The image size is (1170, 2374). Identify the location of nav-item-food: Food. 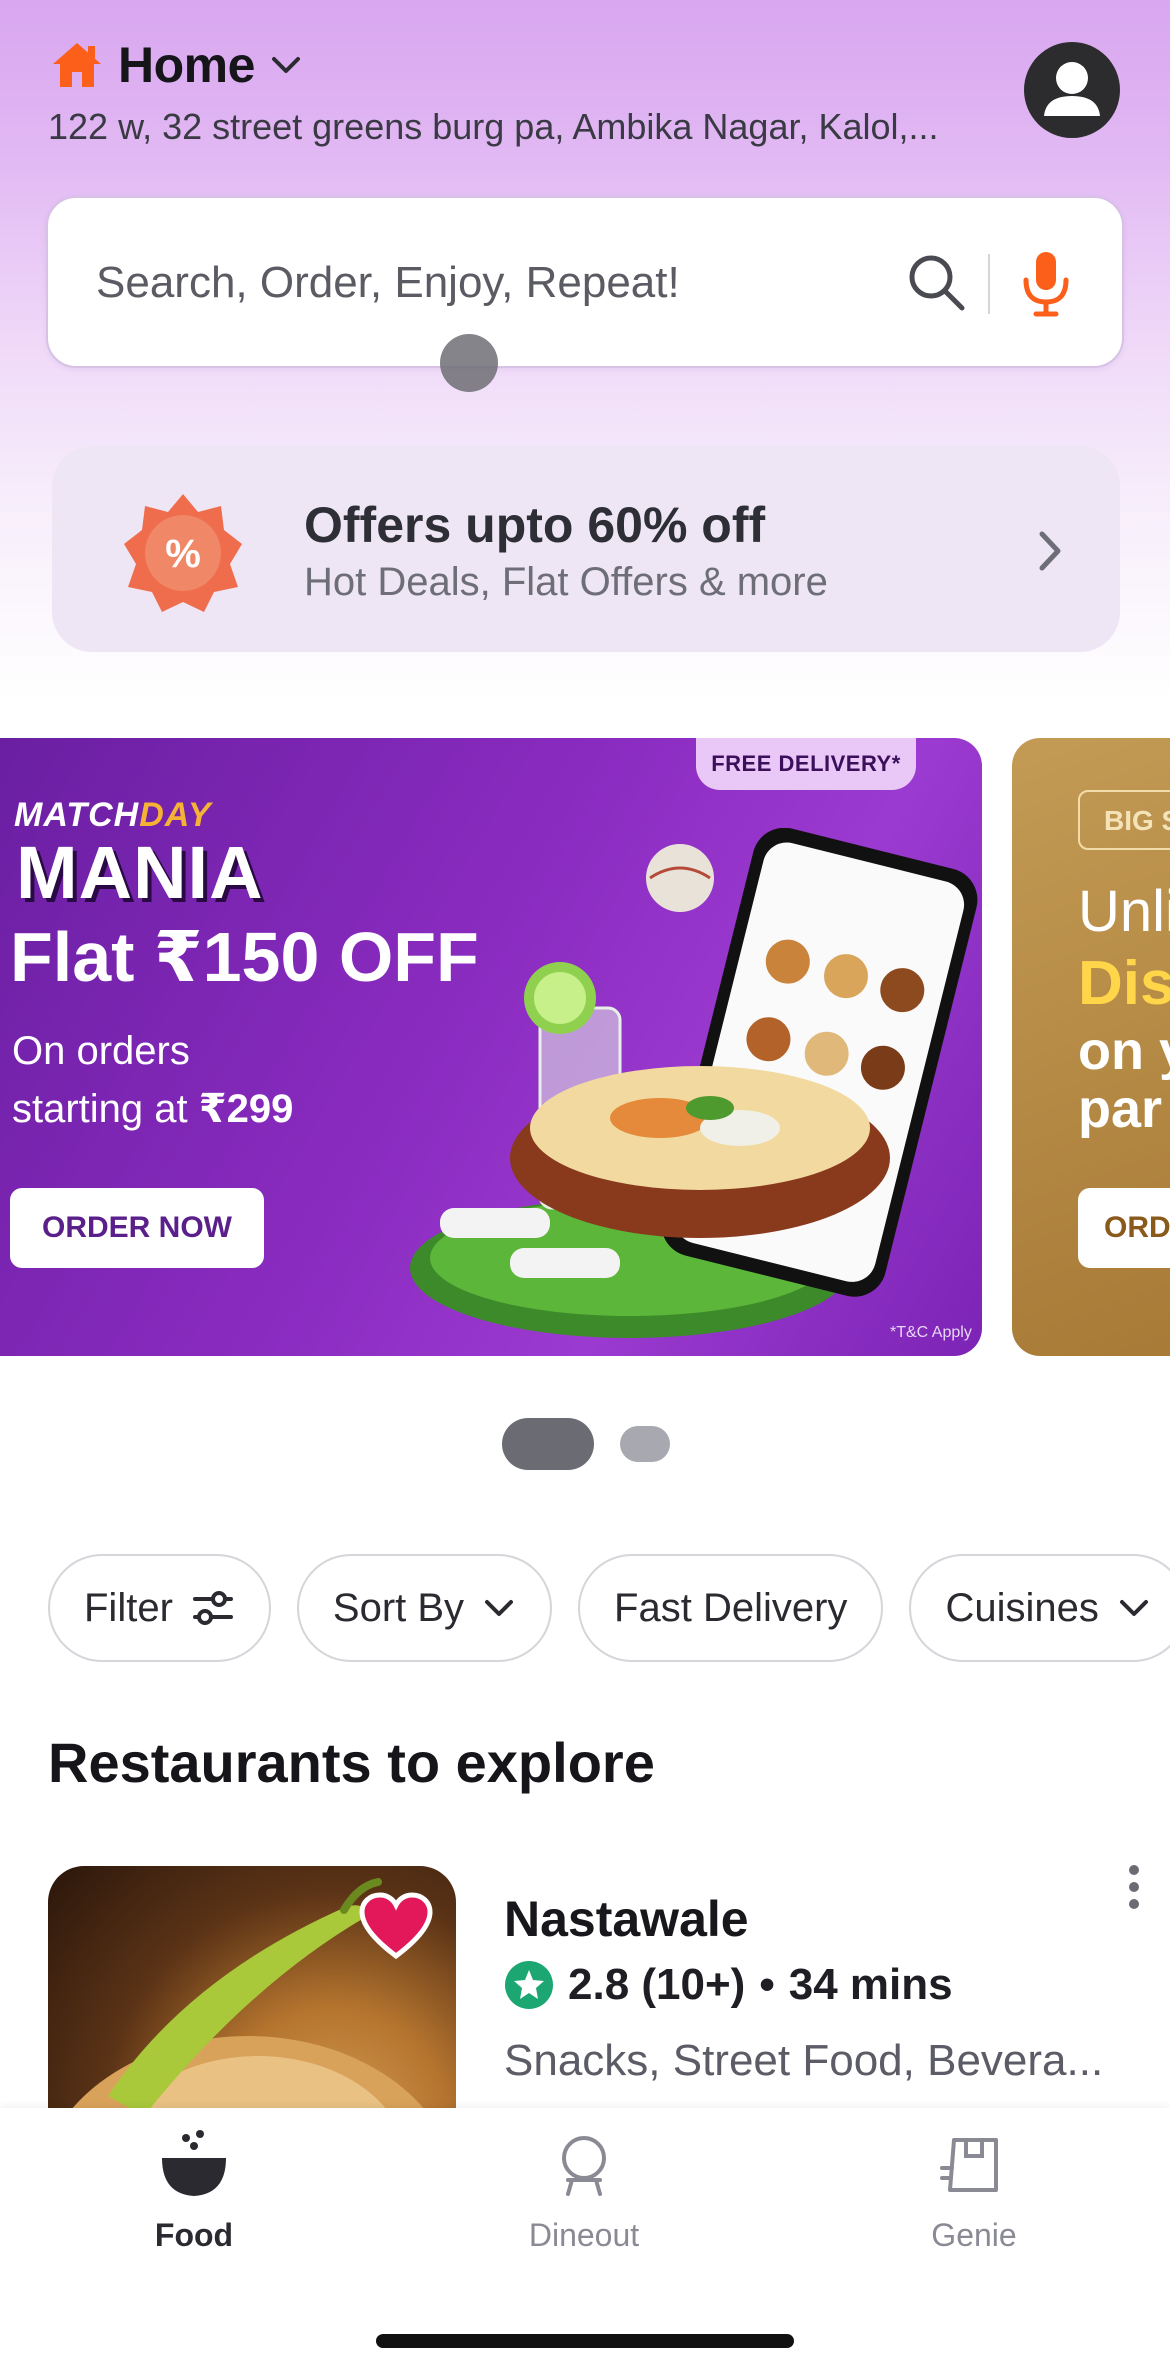
(194, 2191).